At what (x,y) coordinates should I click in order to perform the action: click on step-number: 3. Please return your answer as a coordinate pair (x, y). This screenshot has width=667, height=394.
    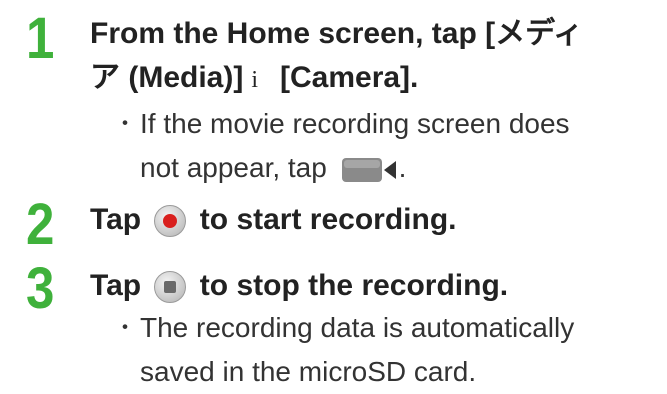
    Looking at the image, I should click on (40, 288).